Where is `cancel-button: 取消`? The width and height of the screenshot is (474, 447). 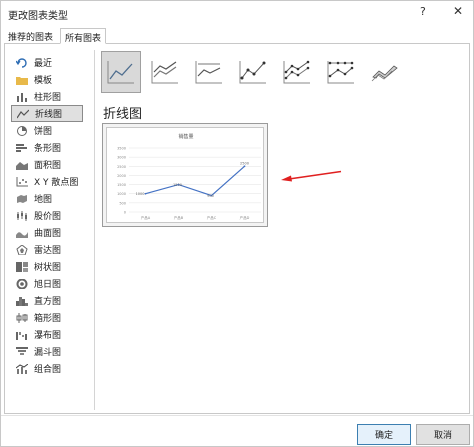
cancel-button: 取消 is located at coordinates (443, 434).